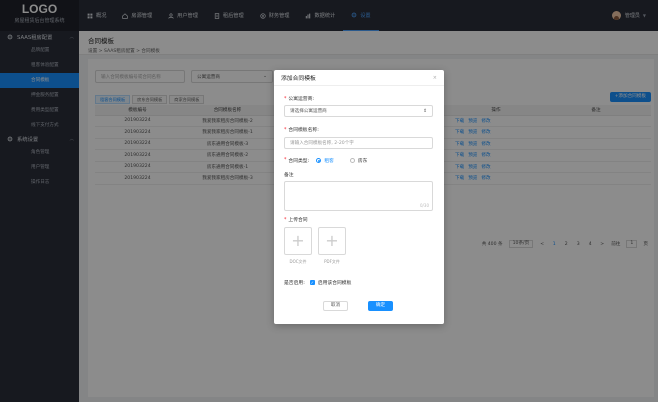 The image size is (658, 402). I want to click on operator-label: * 公寓运营商:, so click(299, 98).